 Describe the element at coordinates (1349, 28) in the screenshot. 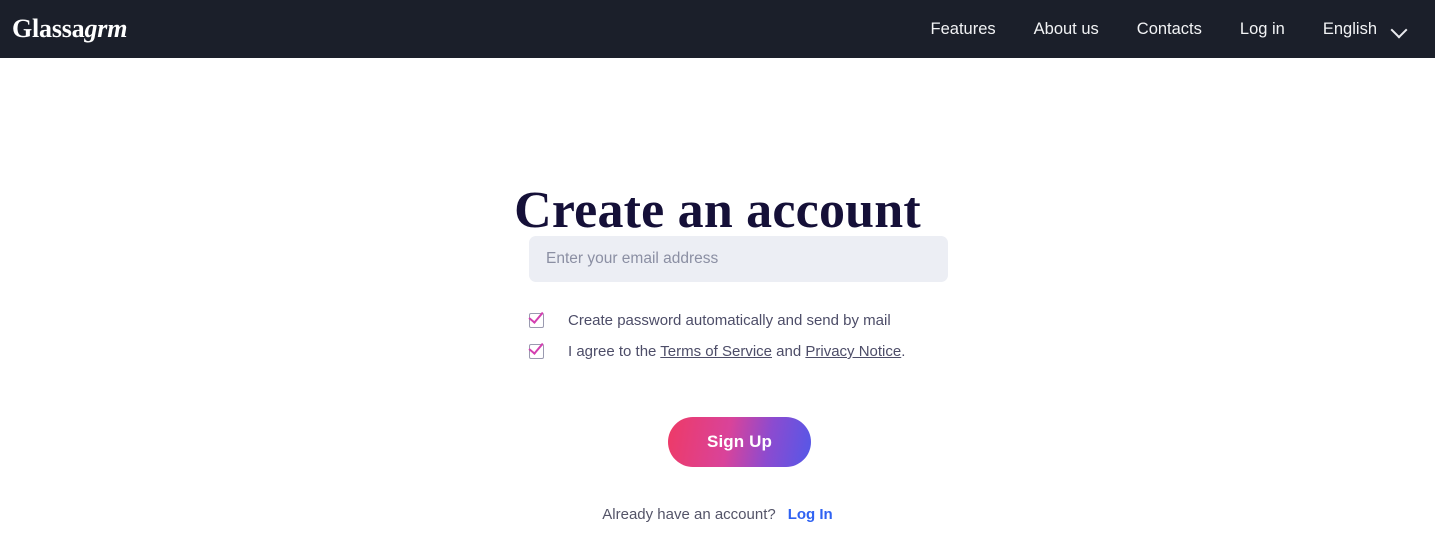

I see `language-selector-label: English` at that location.